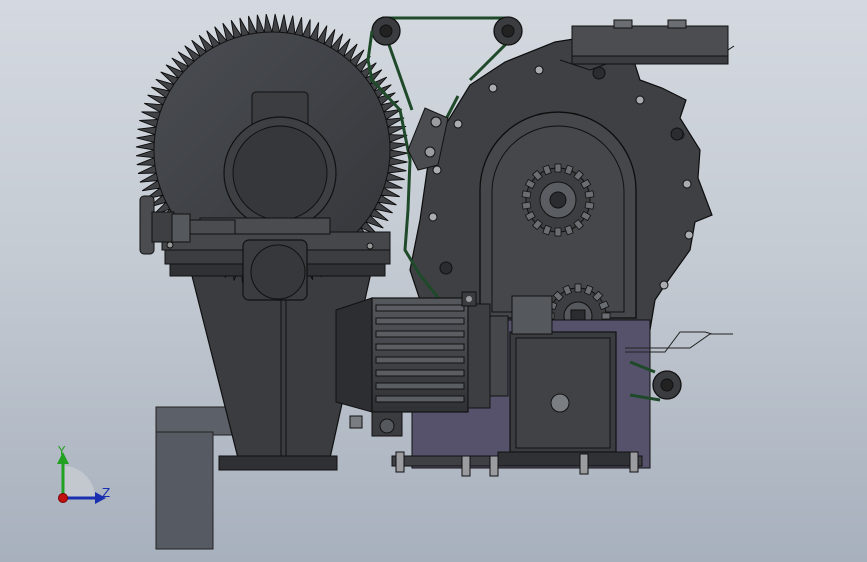  Describe the element at coordinates (106, 493) in the screenshot. I see `z-axis-label: Z` at that location.